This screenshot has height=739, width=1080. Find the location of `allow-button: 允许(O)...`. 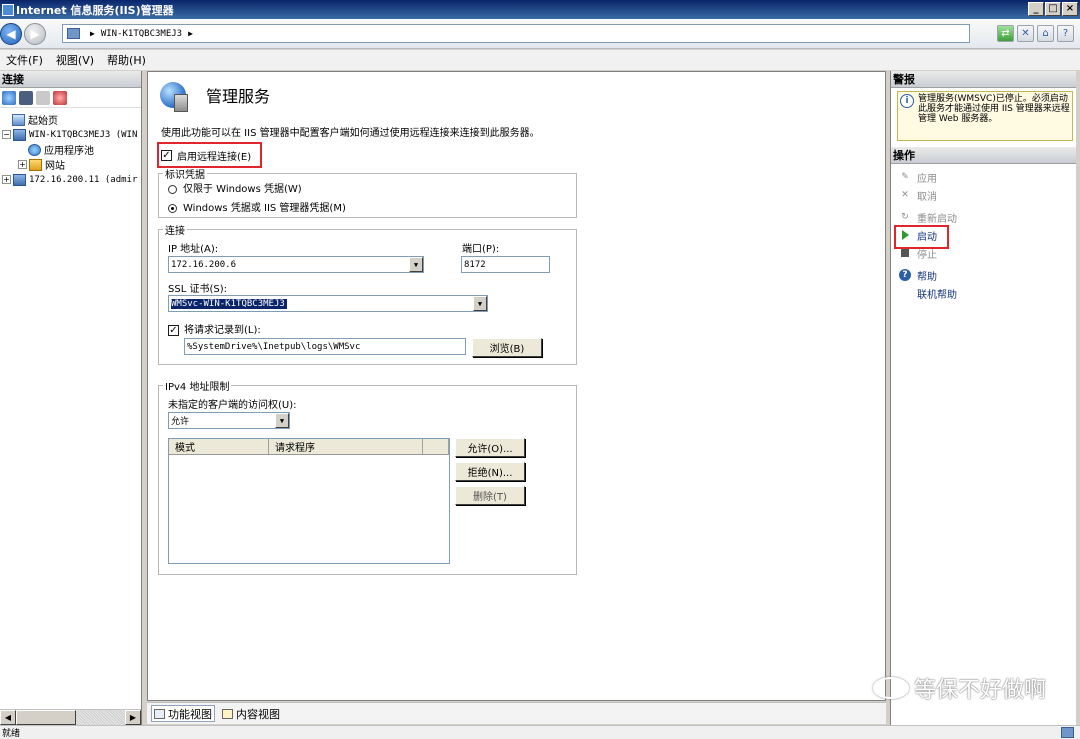

allow-button: 允许(O)... is located at coordinates (490, 447).